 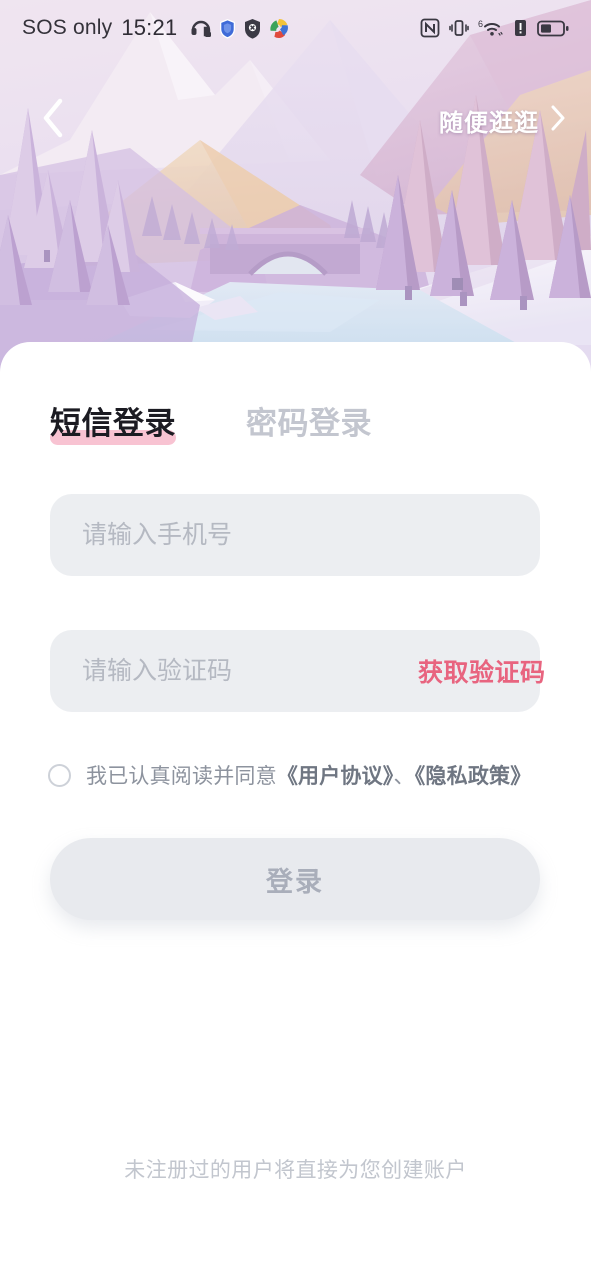 I want to click on login-button-label: 登录, so click(x=295, y=881).